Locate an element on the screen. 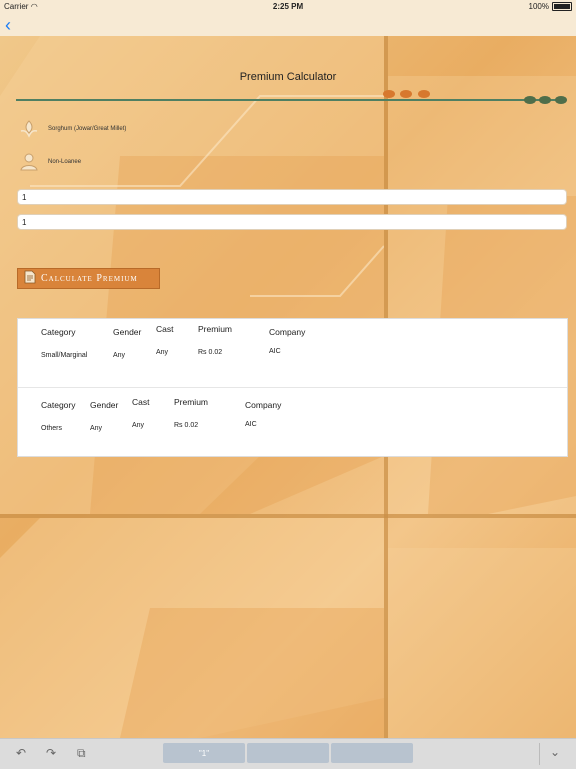 Image resolution: width=576 pixels, height=769 pixels. navigation-bar: ‹ is located at coordinates (288, 25).